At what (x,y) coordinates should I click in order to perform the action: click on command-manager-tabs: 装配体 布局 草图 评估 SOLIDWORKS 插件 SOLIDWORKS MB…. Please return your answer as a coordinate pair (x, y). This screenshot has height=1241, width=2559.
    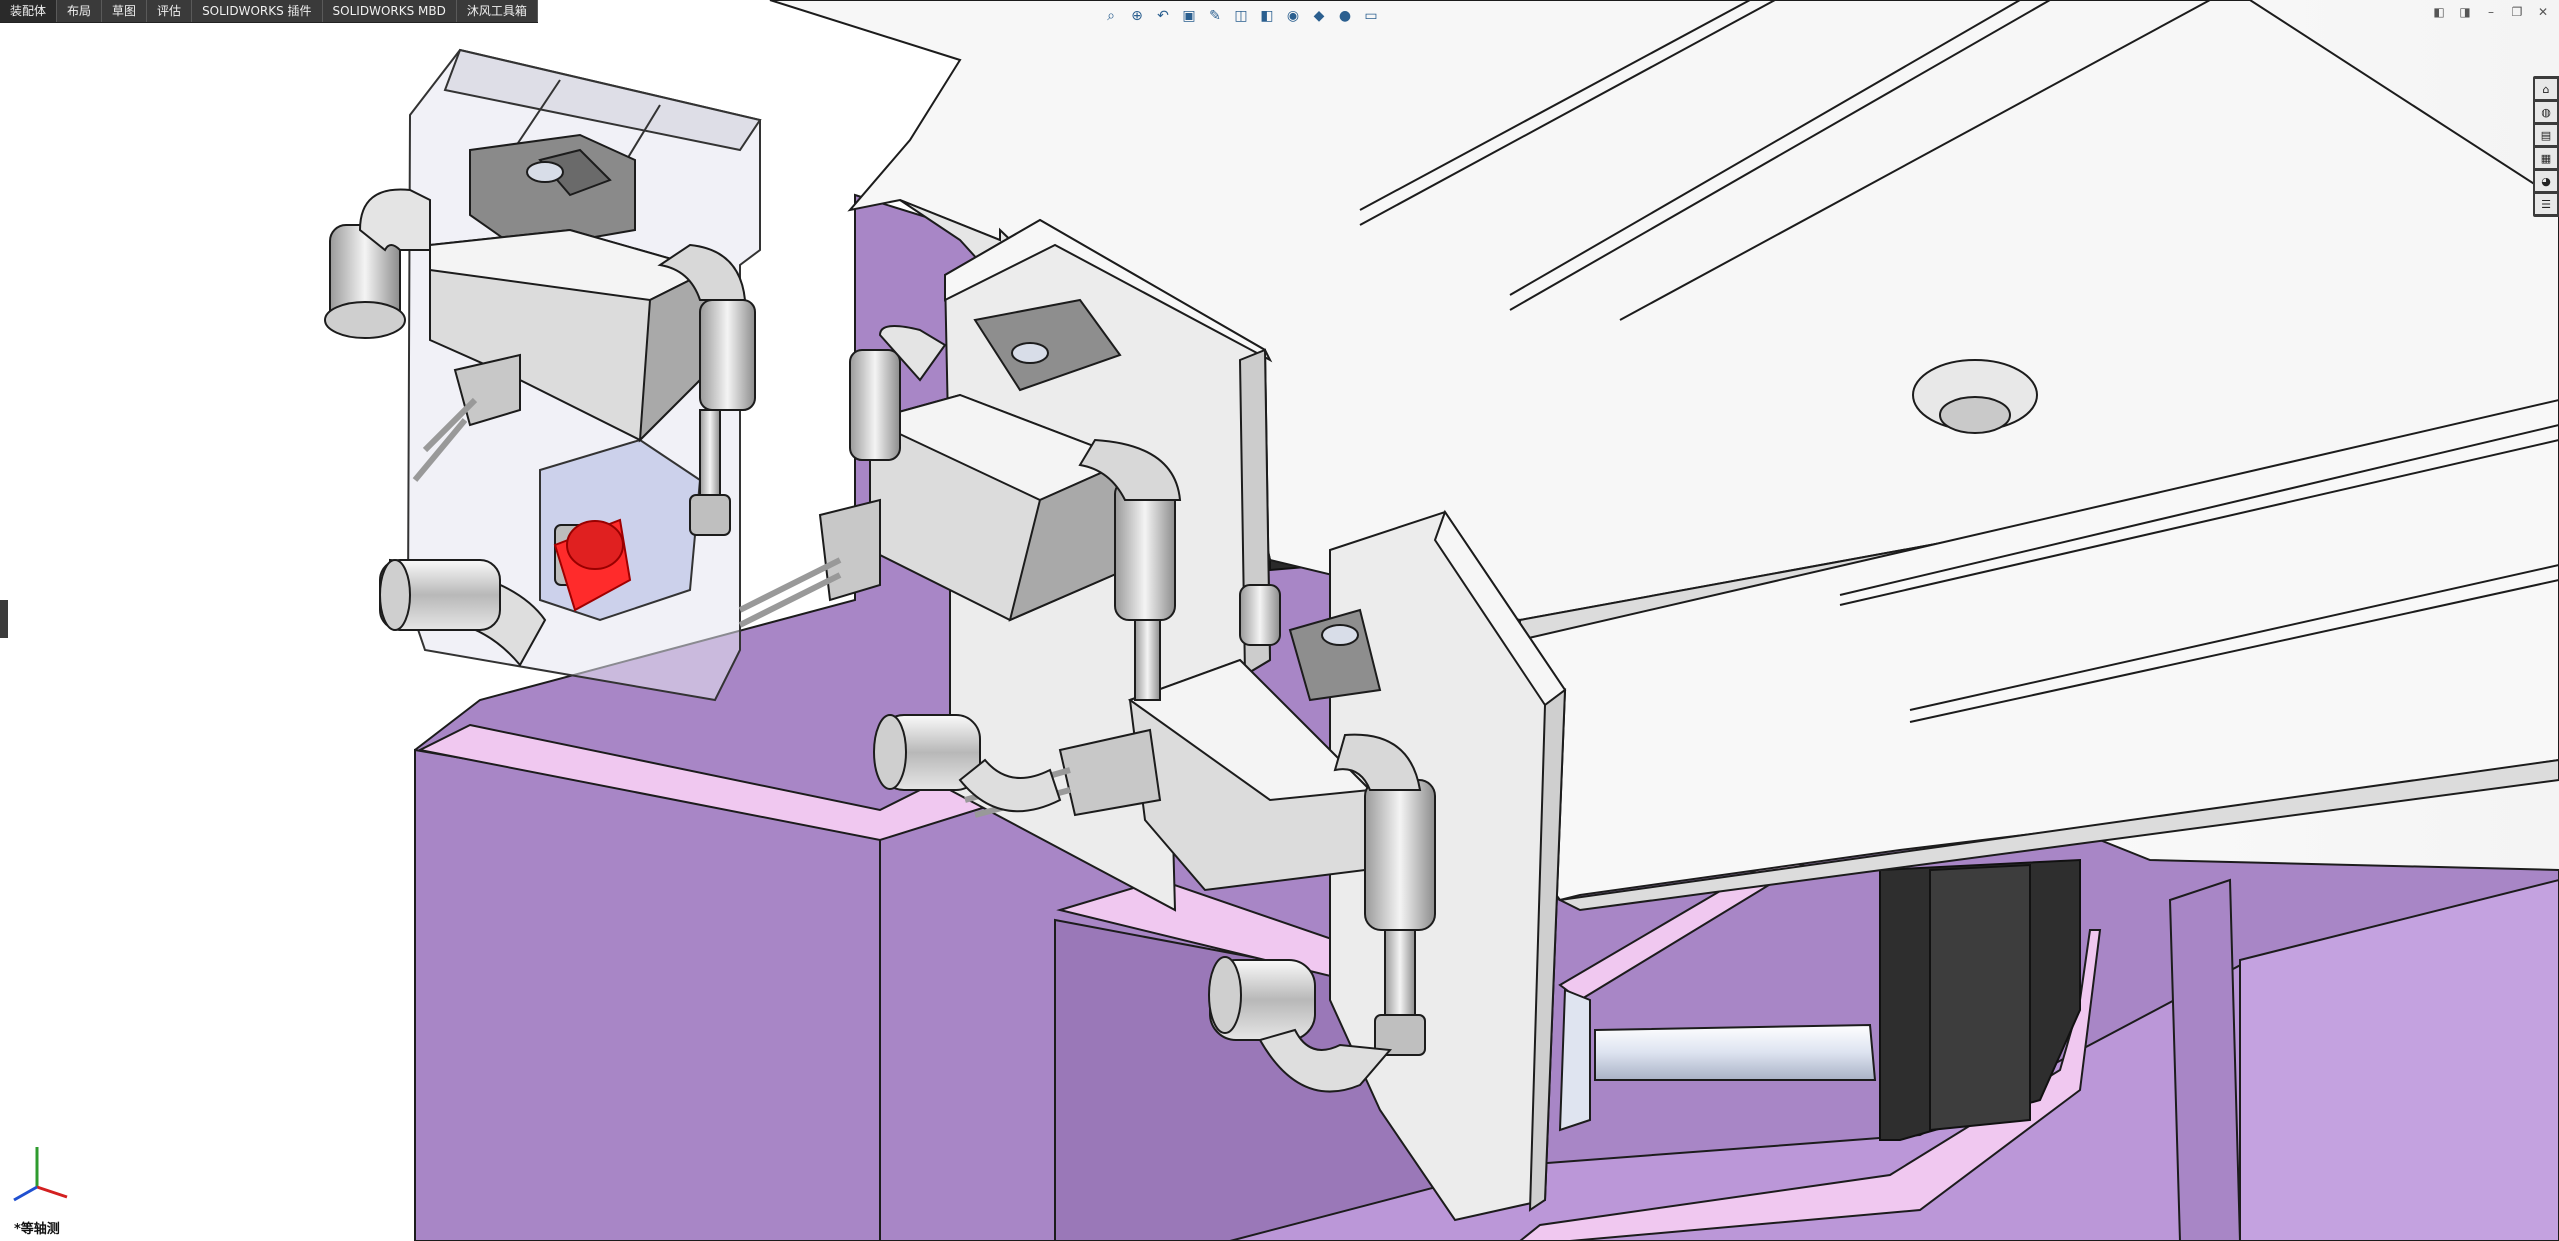
    Looking at the image, I should click on (269, 11).